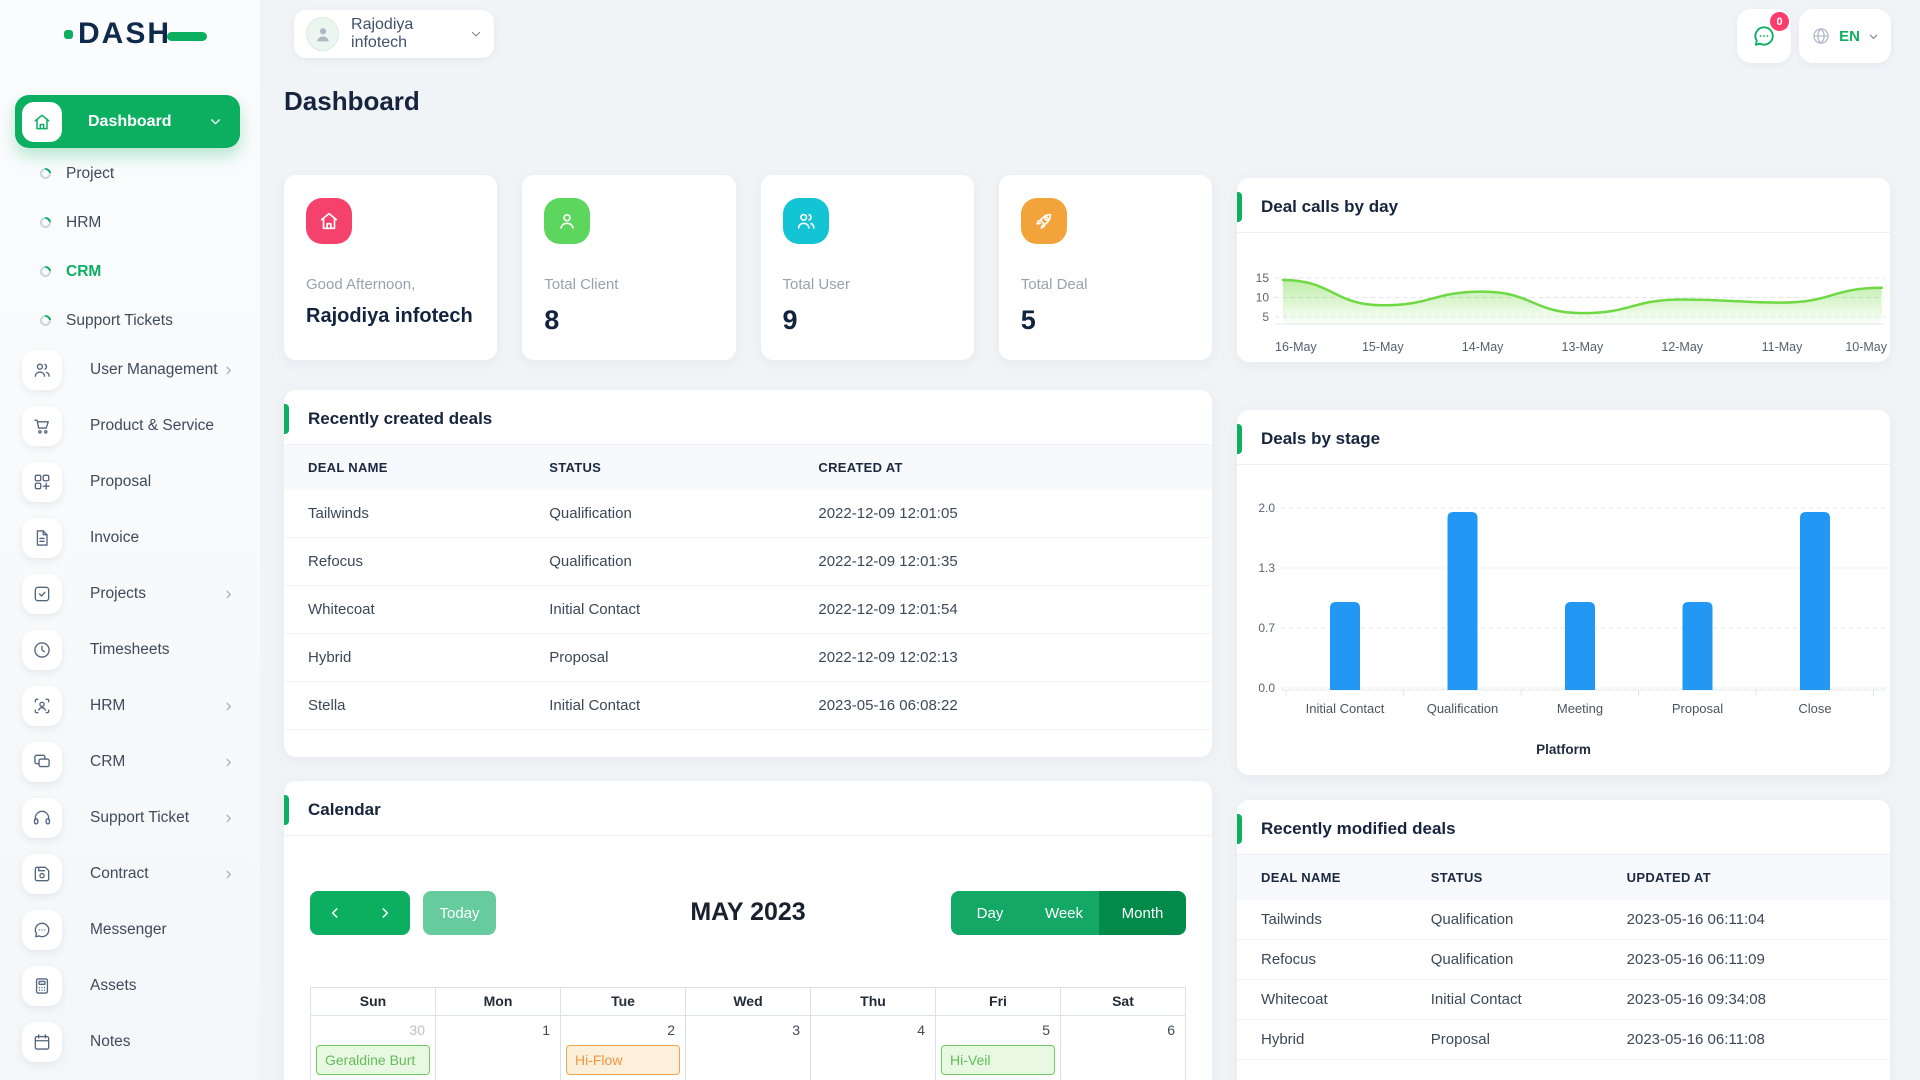 Image resolution: width=1920 pixels, height=1080 pixels. What do you see at coordinates (998, 1060) in the screenshot?
I see `calendar-event: Hi-Veil` at bounding box center [998, 1060].